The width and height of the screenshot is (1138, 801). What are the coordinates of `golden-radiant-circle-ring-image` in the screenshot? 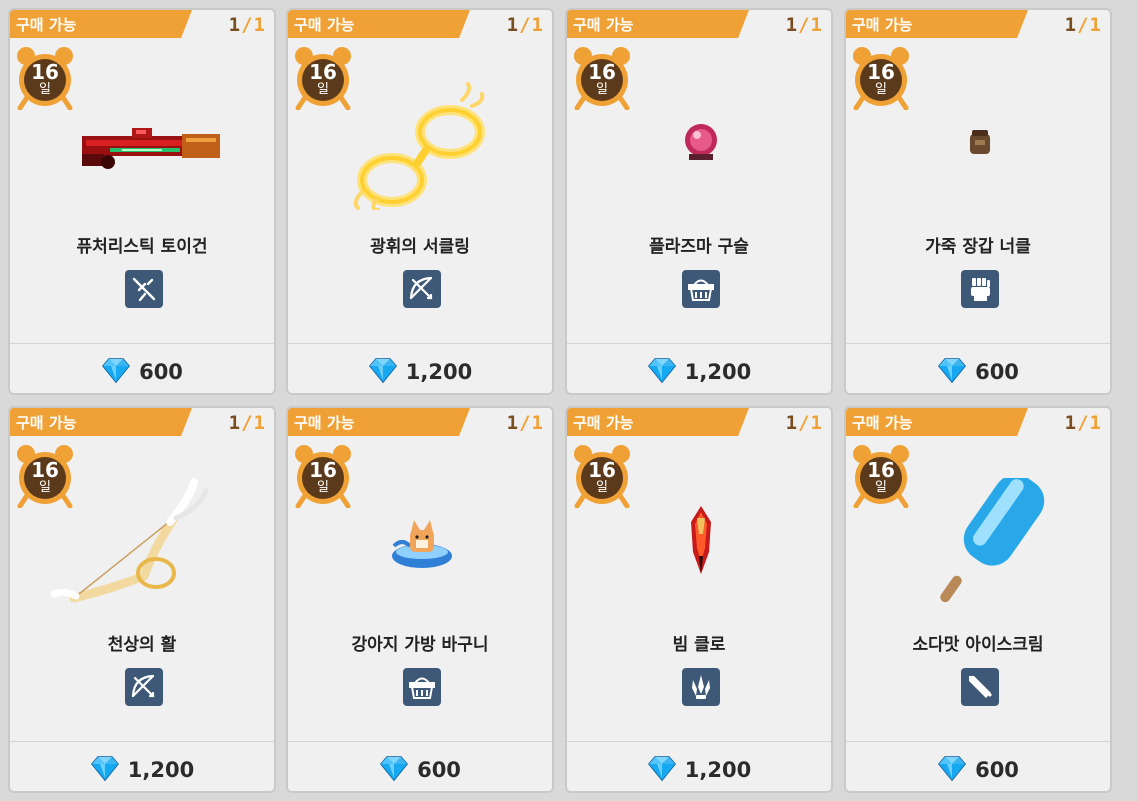 It's located at (422, 146).